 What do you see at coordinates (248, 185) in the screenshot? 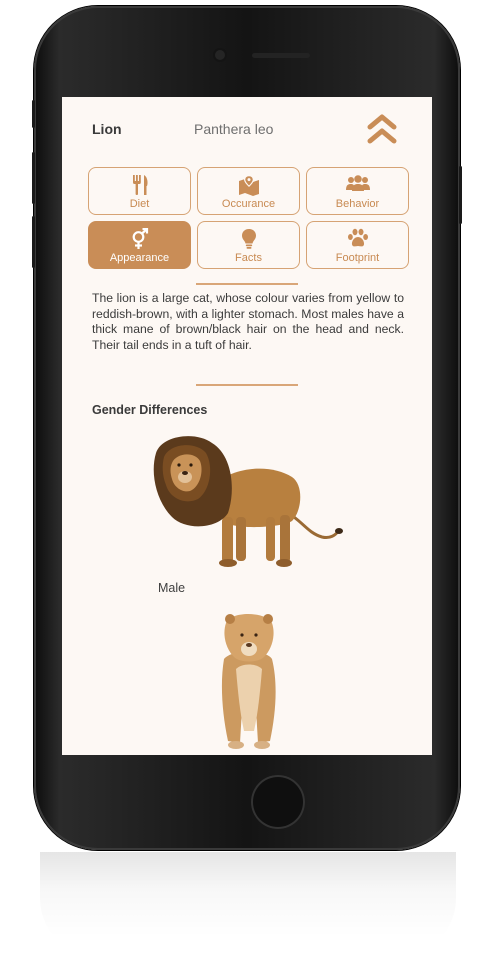
I see `map-pin-icon` at bounding box center [248, 185].